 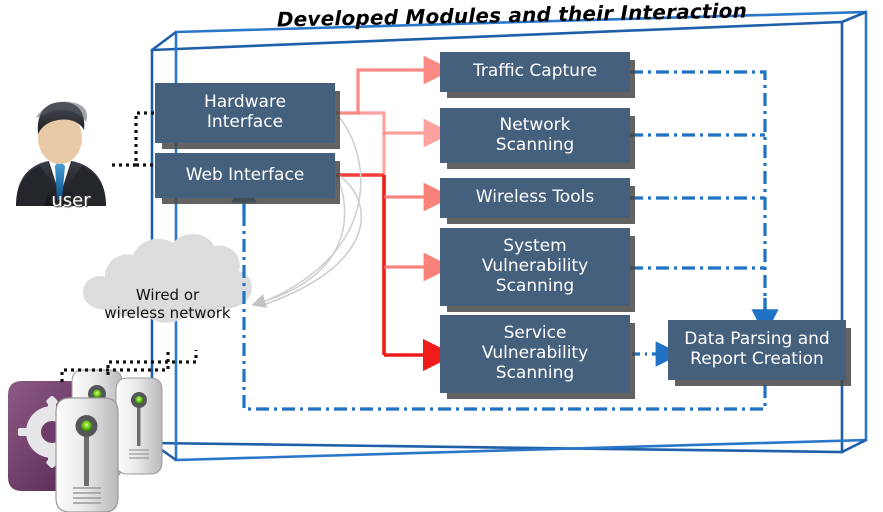 I want to click on interface-to-module-red-arrows, so click(x=396, y=213).